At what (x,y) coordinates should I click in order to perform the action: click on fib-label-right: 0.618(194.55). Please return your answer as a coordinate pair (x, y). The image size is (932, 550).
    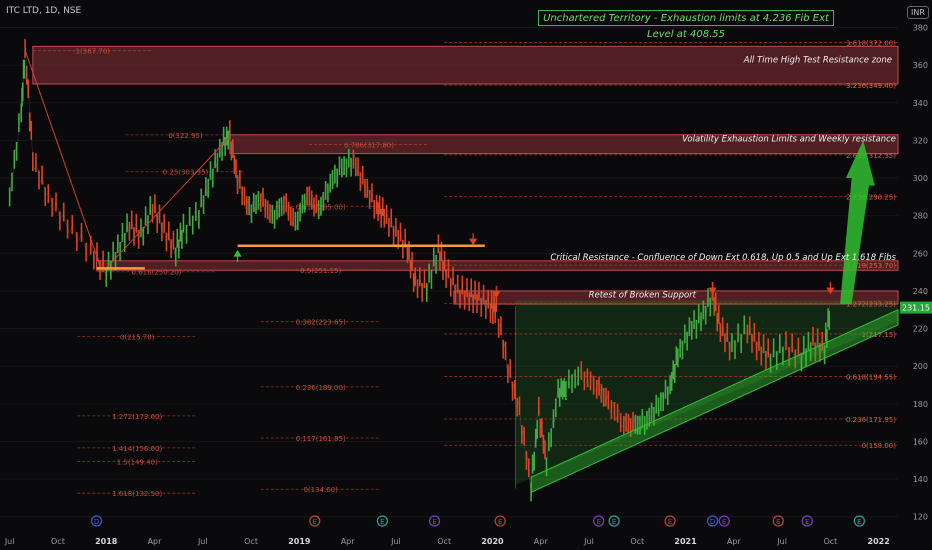
    Looking at the image, I should click on (871, 377).